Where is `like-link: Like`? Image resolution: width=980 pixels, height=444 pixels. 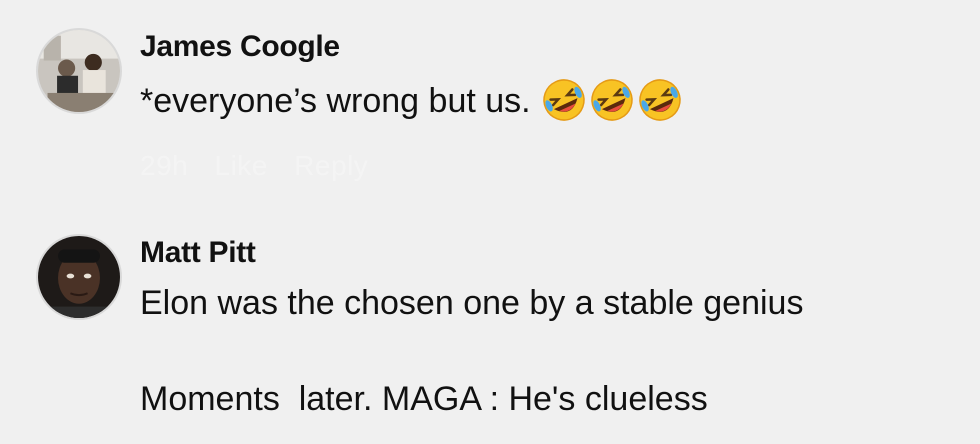 like-link: Like is located at coordinates (241, 165).